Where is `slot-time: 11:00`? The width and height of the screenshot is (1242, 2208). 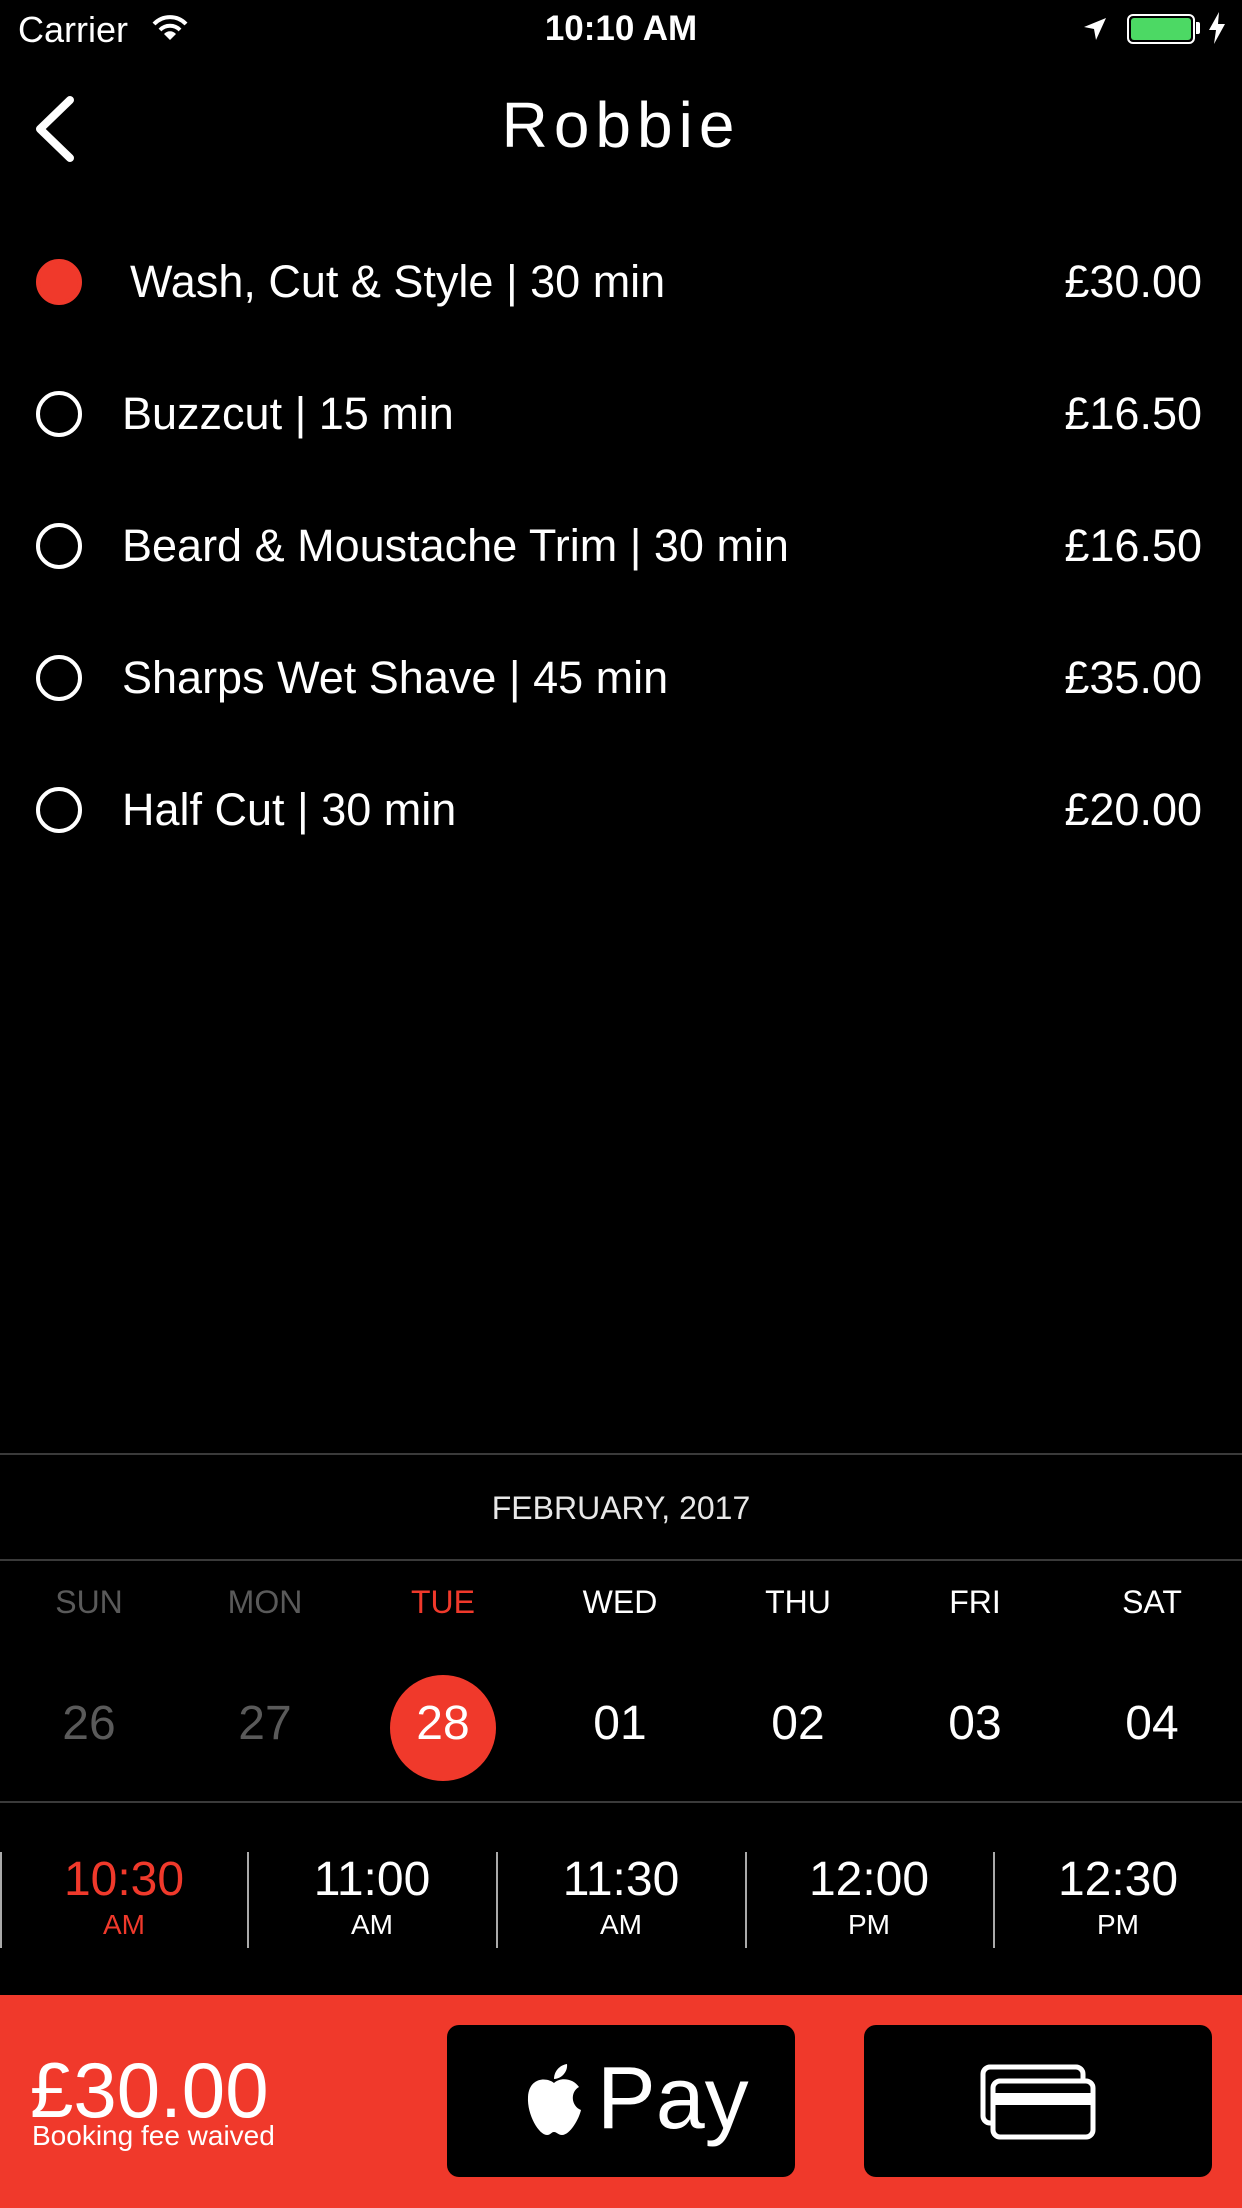 slot-time: 11:00 is located at coordinates (372, 1879).